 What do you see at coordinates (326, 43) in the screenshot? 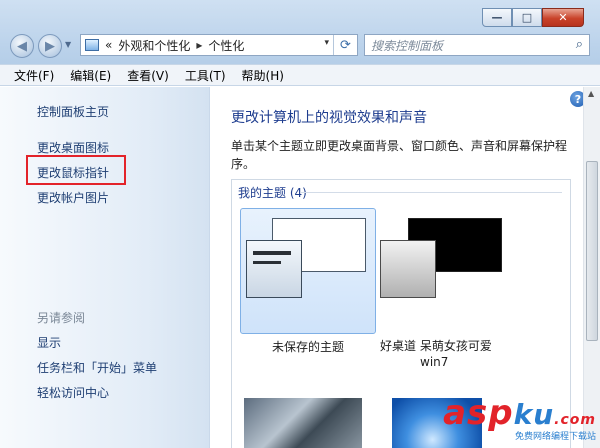
I see `address-dropdown-icon: ▾` at bounding box center [326, 43].